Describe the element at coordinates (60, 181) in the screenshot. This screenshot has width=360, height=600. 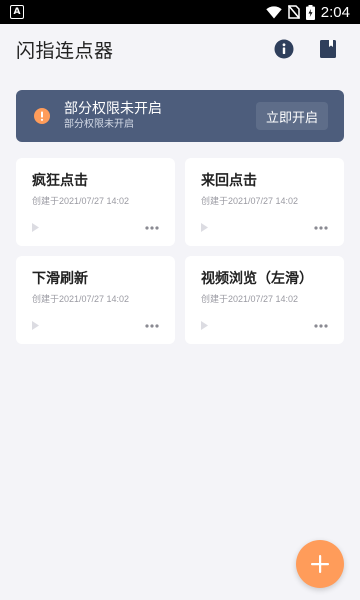
I see `card-title: 疯狂点击` at that location.